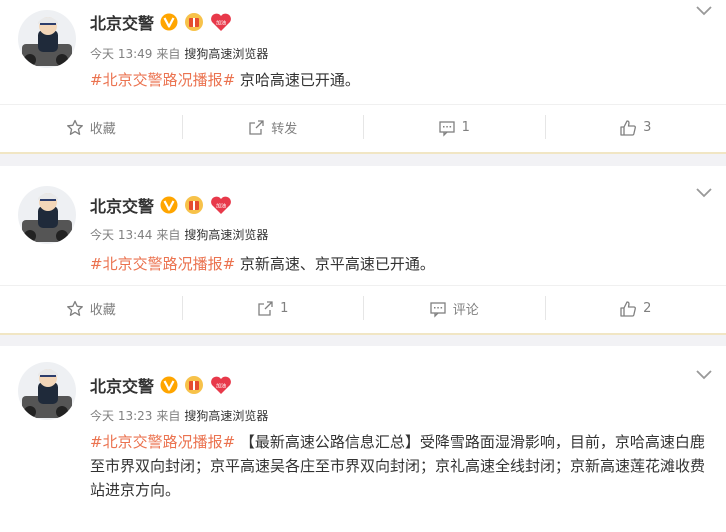  I want to click on post-meta: 今天 13:49 来自 搜狗高速浏览器, so click(179, 53).